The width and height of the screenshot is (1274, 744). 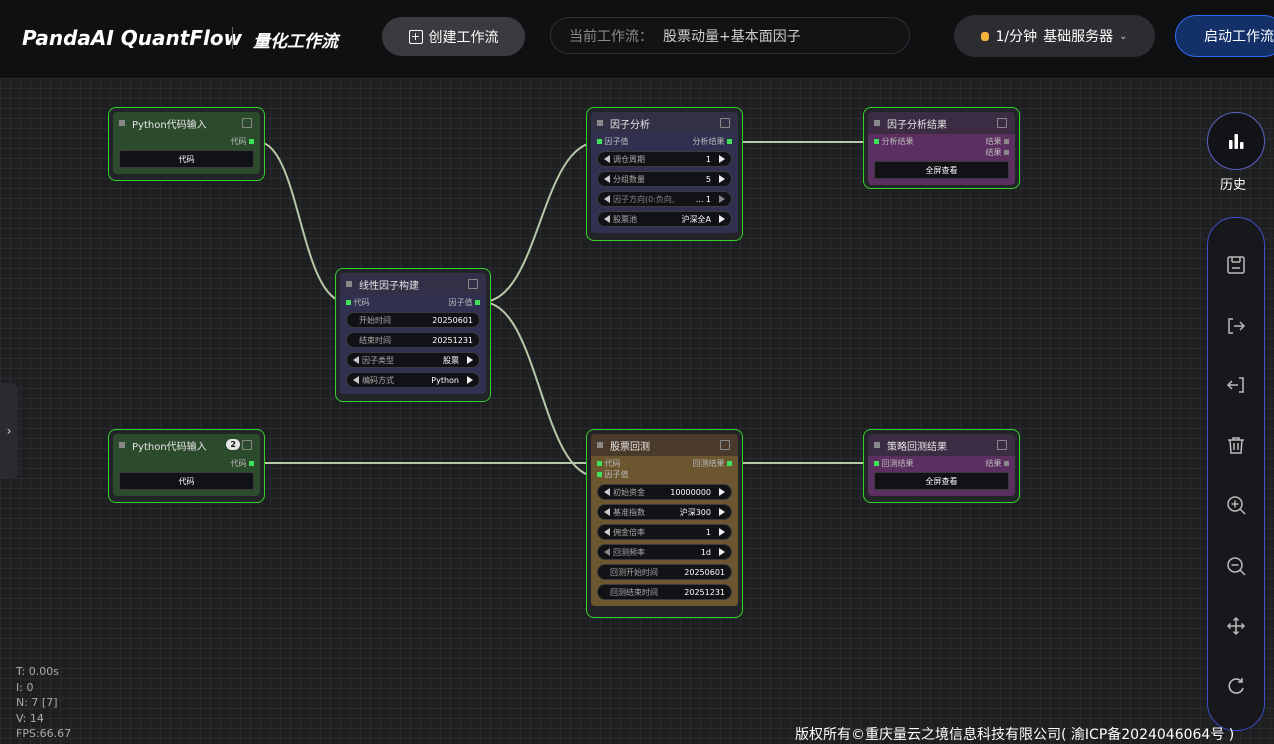 I want to click on trash-icon, so click(x=1236, y=445).